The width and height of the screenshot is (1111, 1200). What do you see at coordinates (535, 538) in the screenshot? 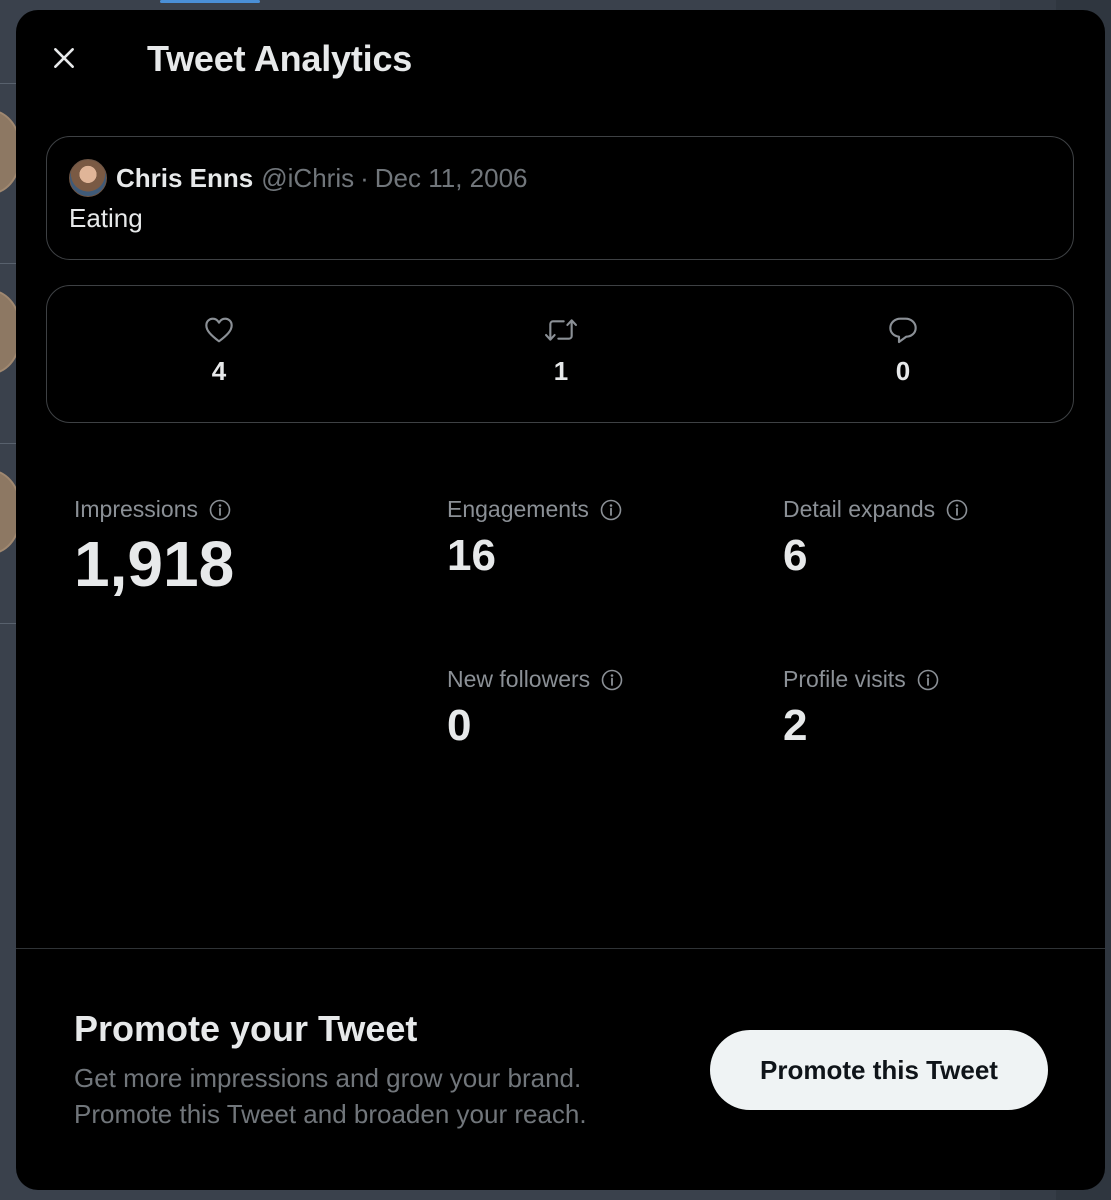
I see `engagements-metric: Engagements 16` at bounding box center [535, 538].